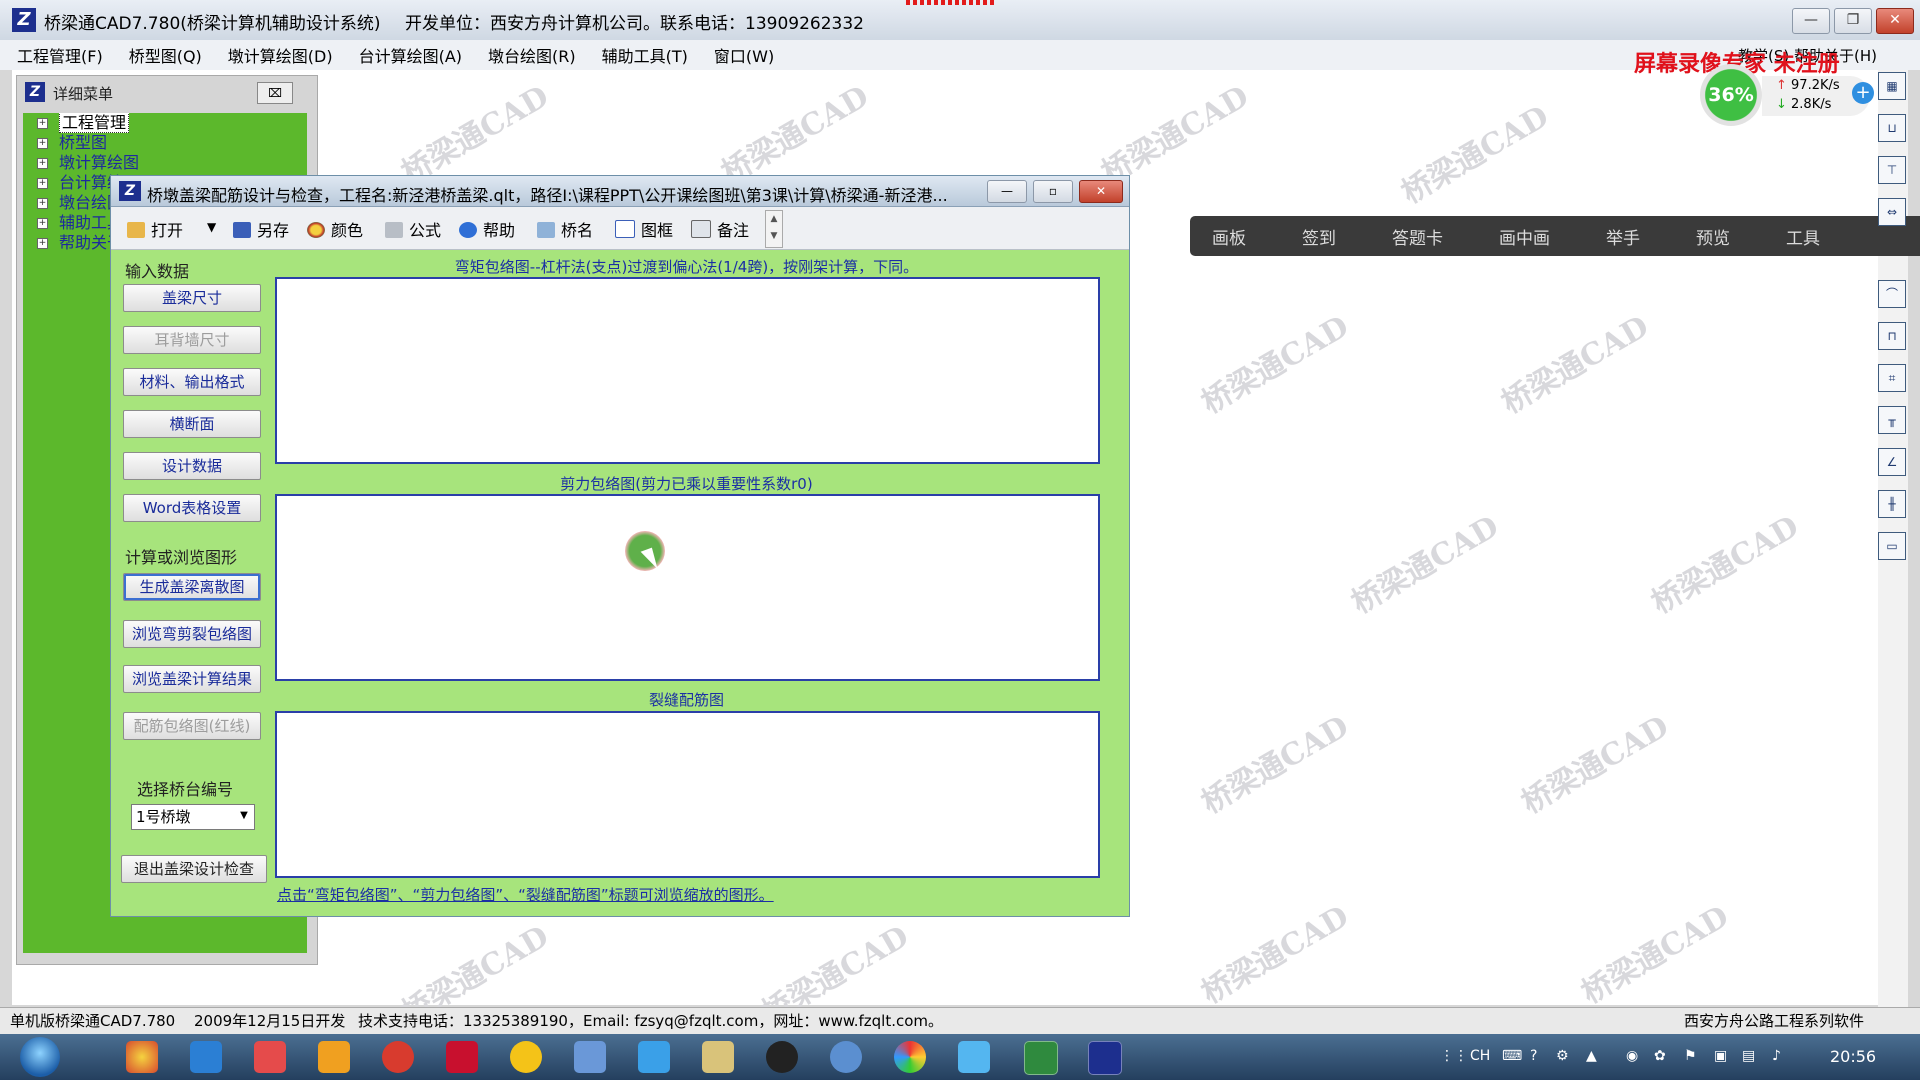 The height and width of the screenshot is (1080, 1920). What do you see at coordinates (1892, 170) in the screenshot?
I see `t-beam-tool-icon: ⊤` at bounding box center [1892, 170].